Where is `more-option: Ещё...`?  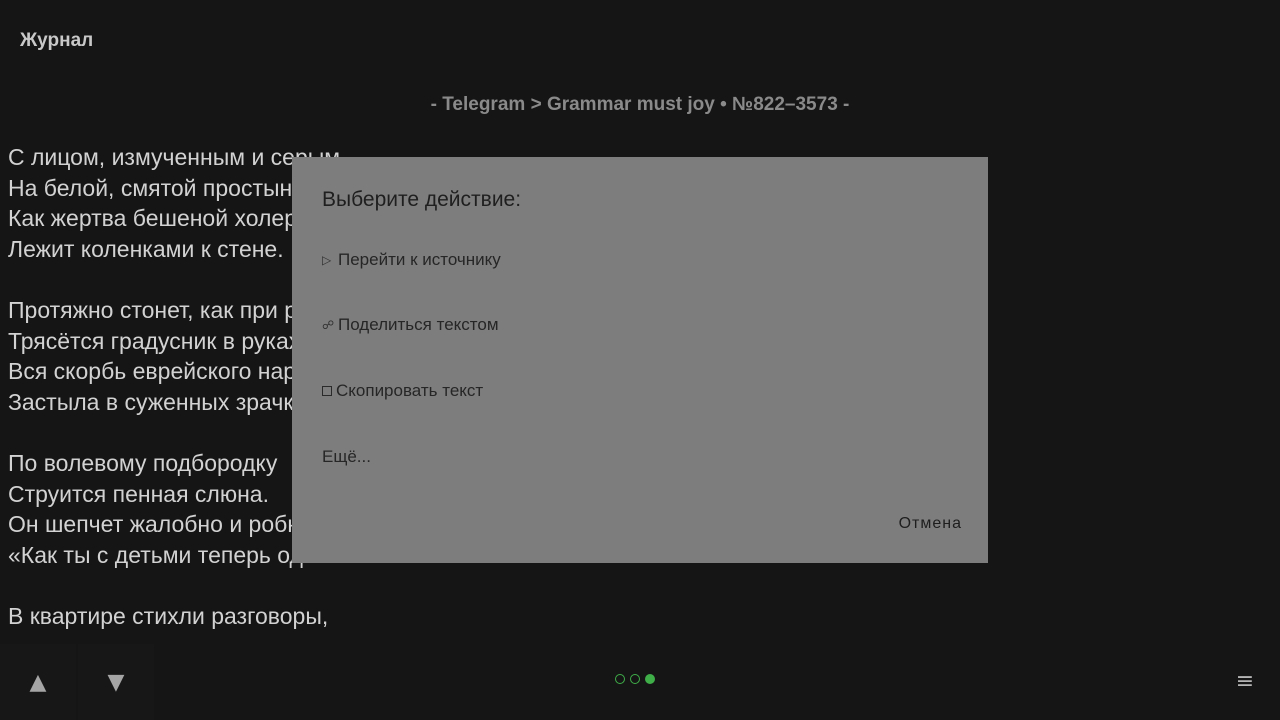
more-option: Ещё... is located at coordinates (346, 457).